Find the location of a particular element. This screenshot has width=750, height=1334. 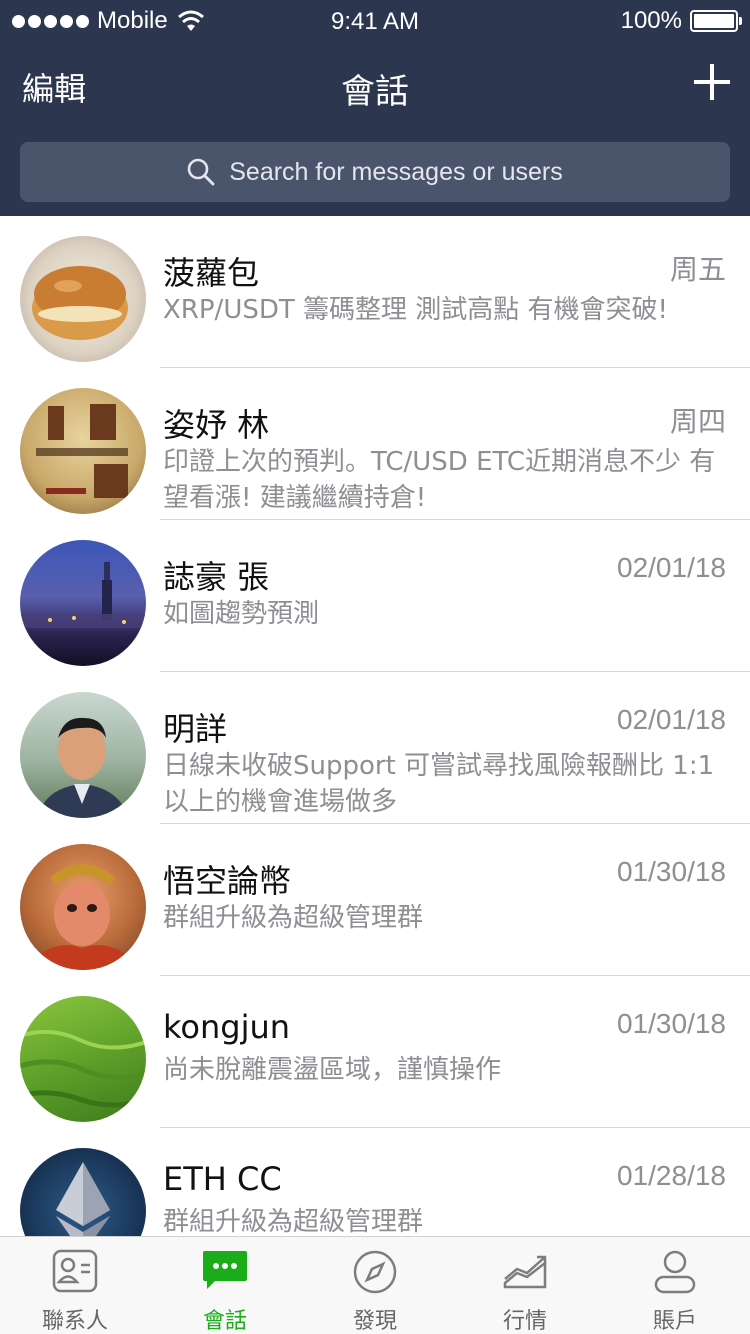

tab-label: 會話 is located at coordinates (224, 1321).